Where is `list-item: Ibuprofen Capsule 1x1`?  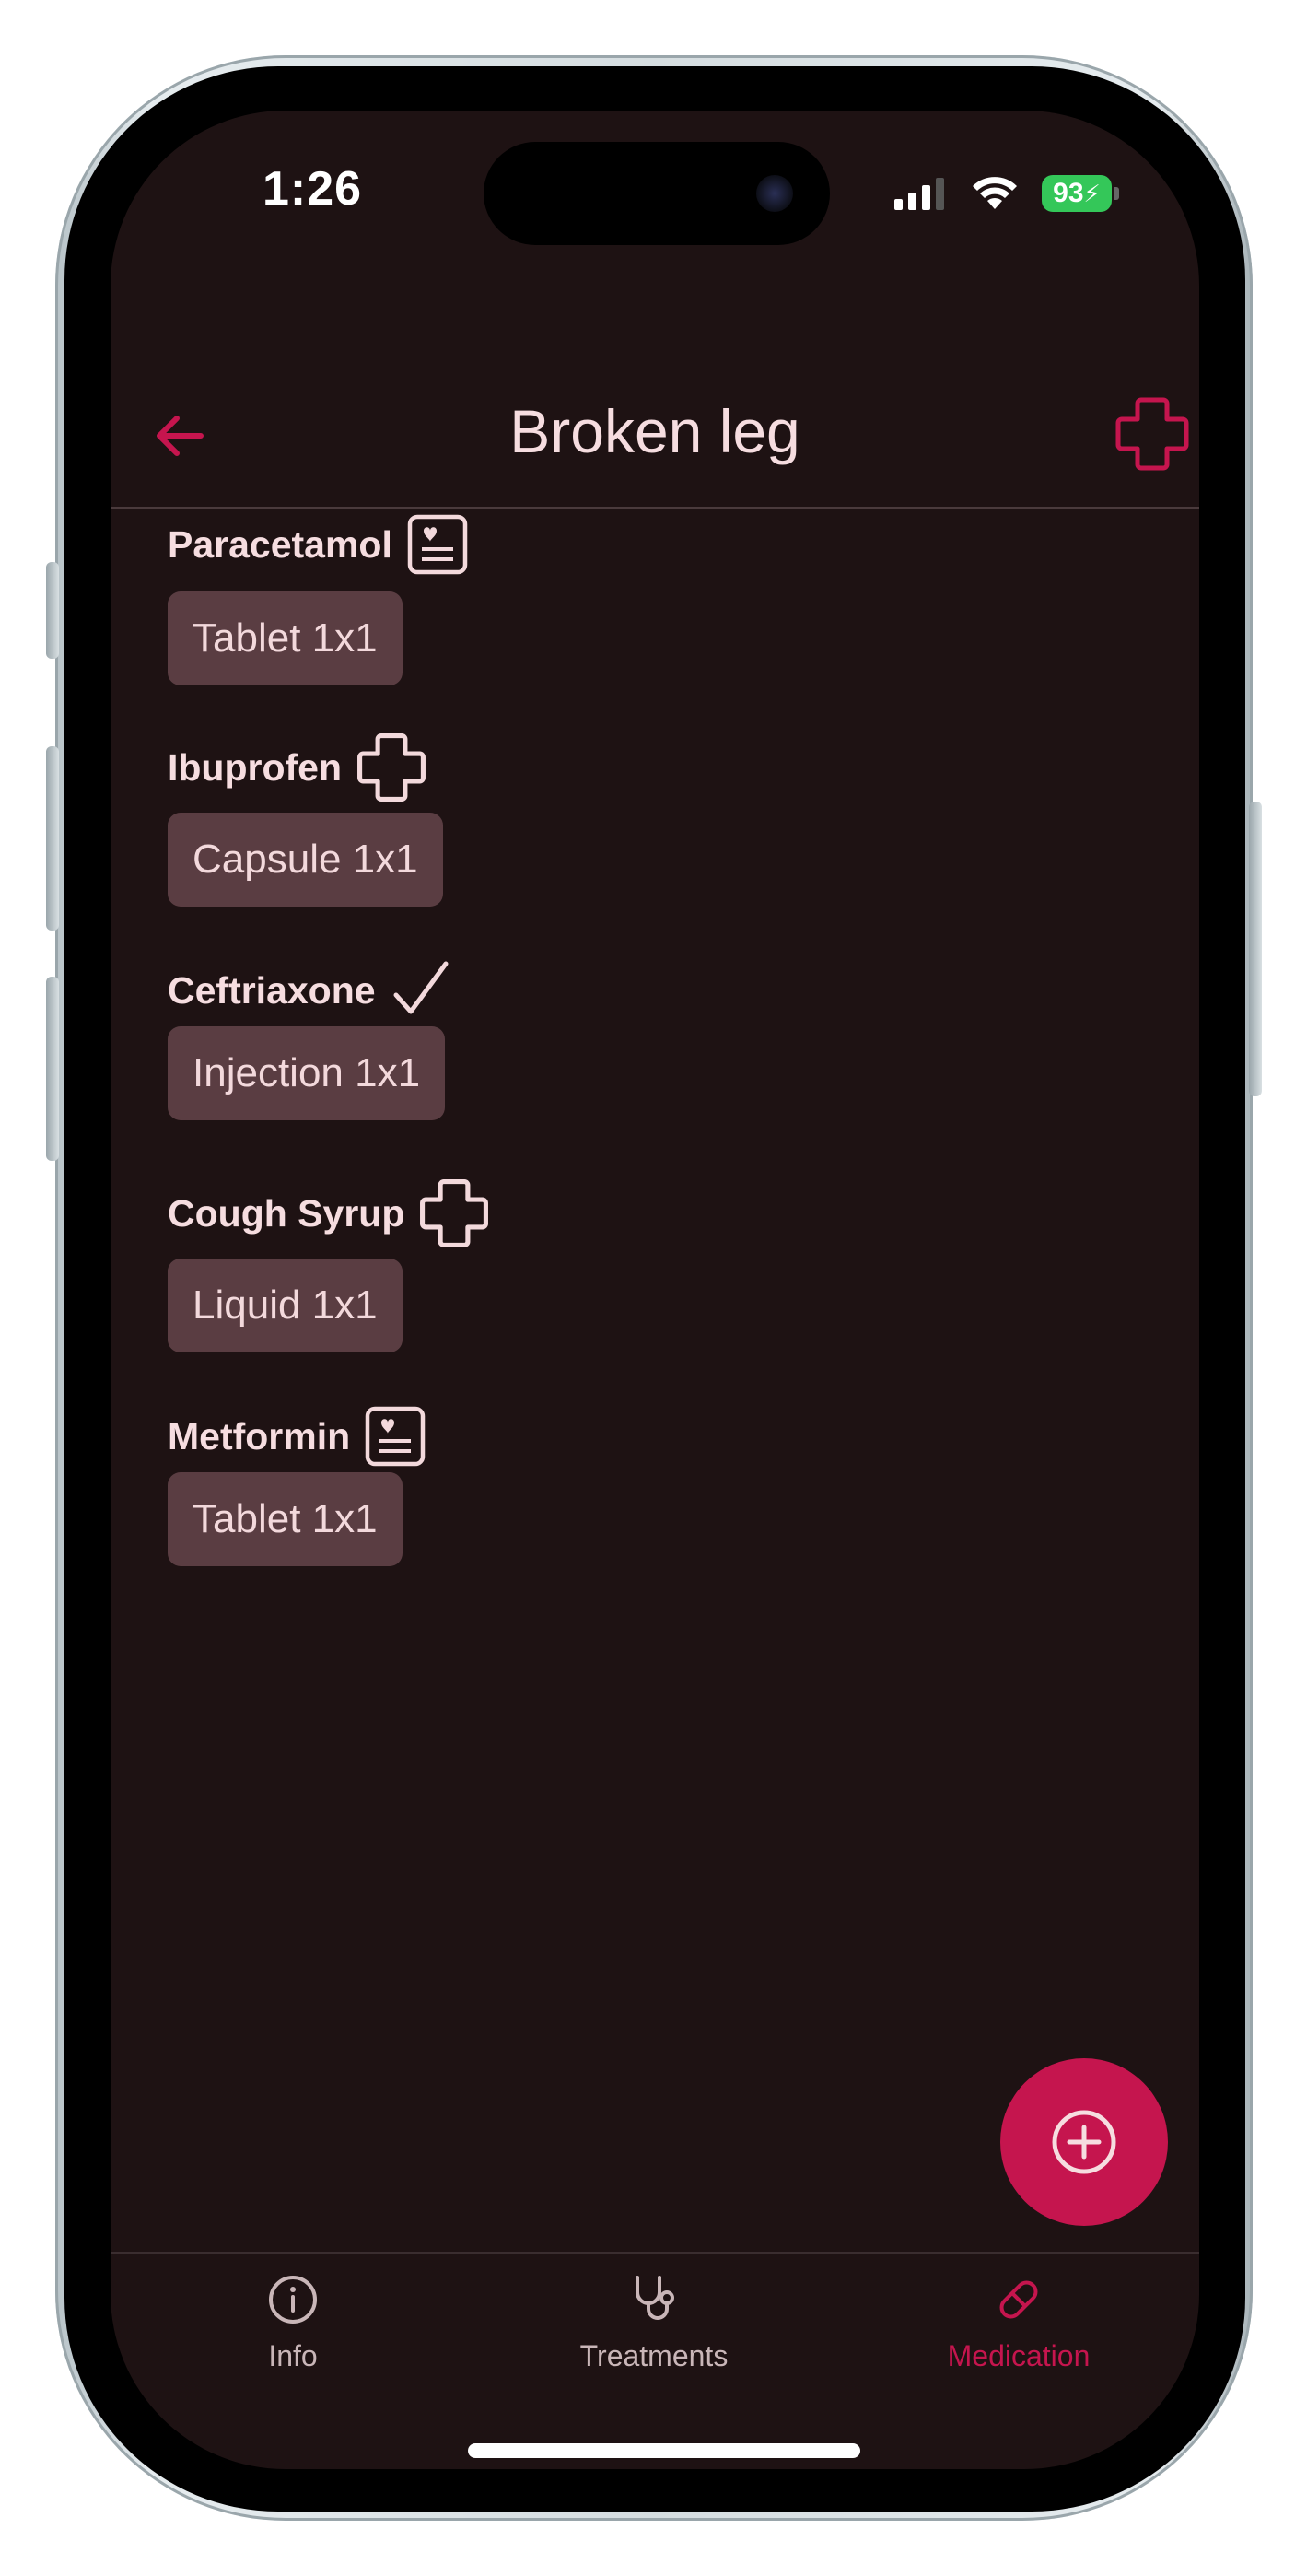
list-item: Ibuprofen Capsule 1x1 is located at coordinates (656, 843).